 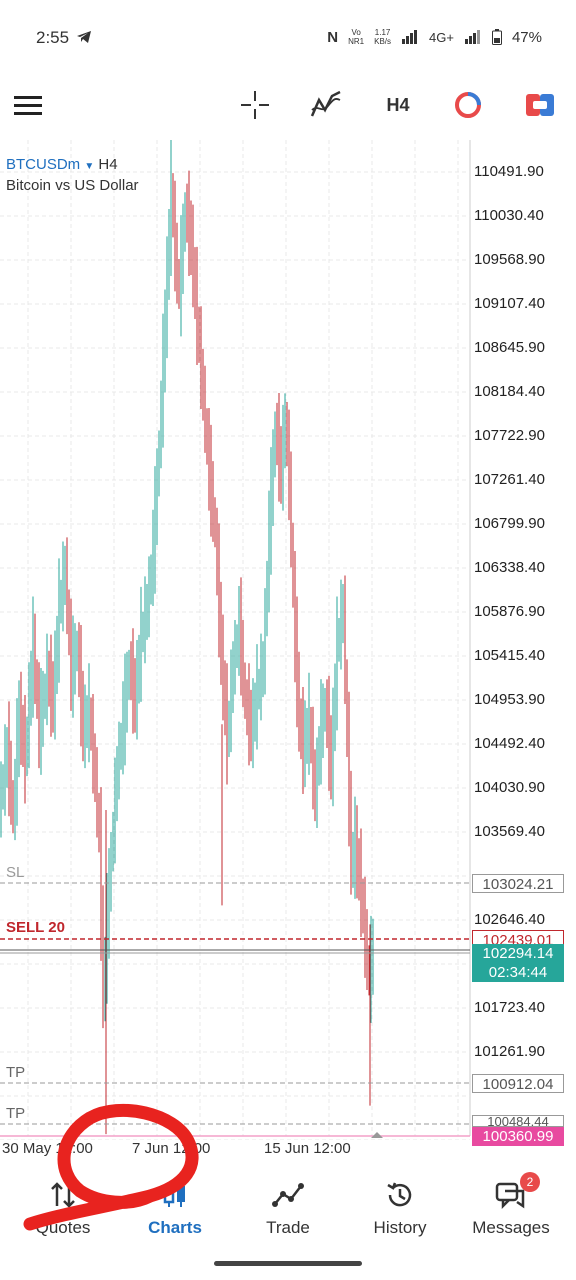 What do you see at coordinates (518, 1083) in the screenshot?
I see `tp-price-tag-1: 100912.04` at bounding box center [518, 1083].